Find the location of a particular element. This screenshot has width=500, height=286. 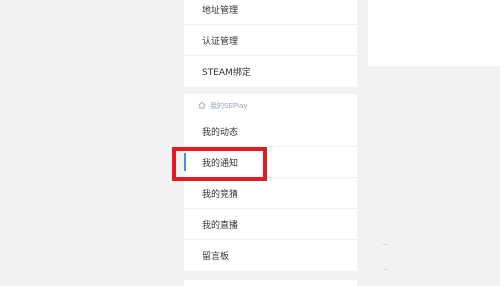

menu-item-label: 留言板 is located at coordinates (216, 257).